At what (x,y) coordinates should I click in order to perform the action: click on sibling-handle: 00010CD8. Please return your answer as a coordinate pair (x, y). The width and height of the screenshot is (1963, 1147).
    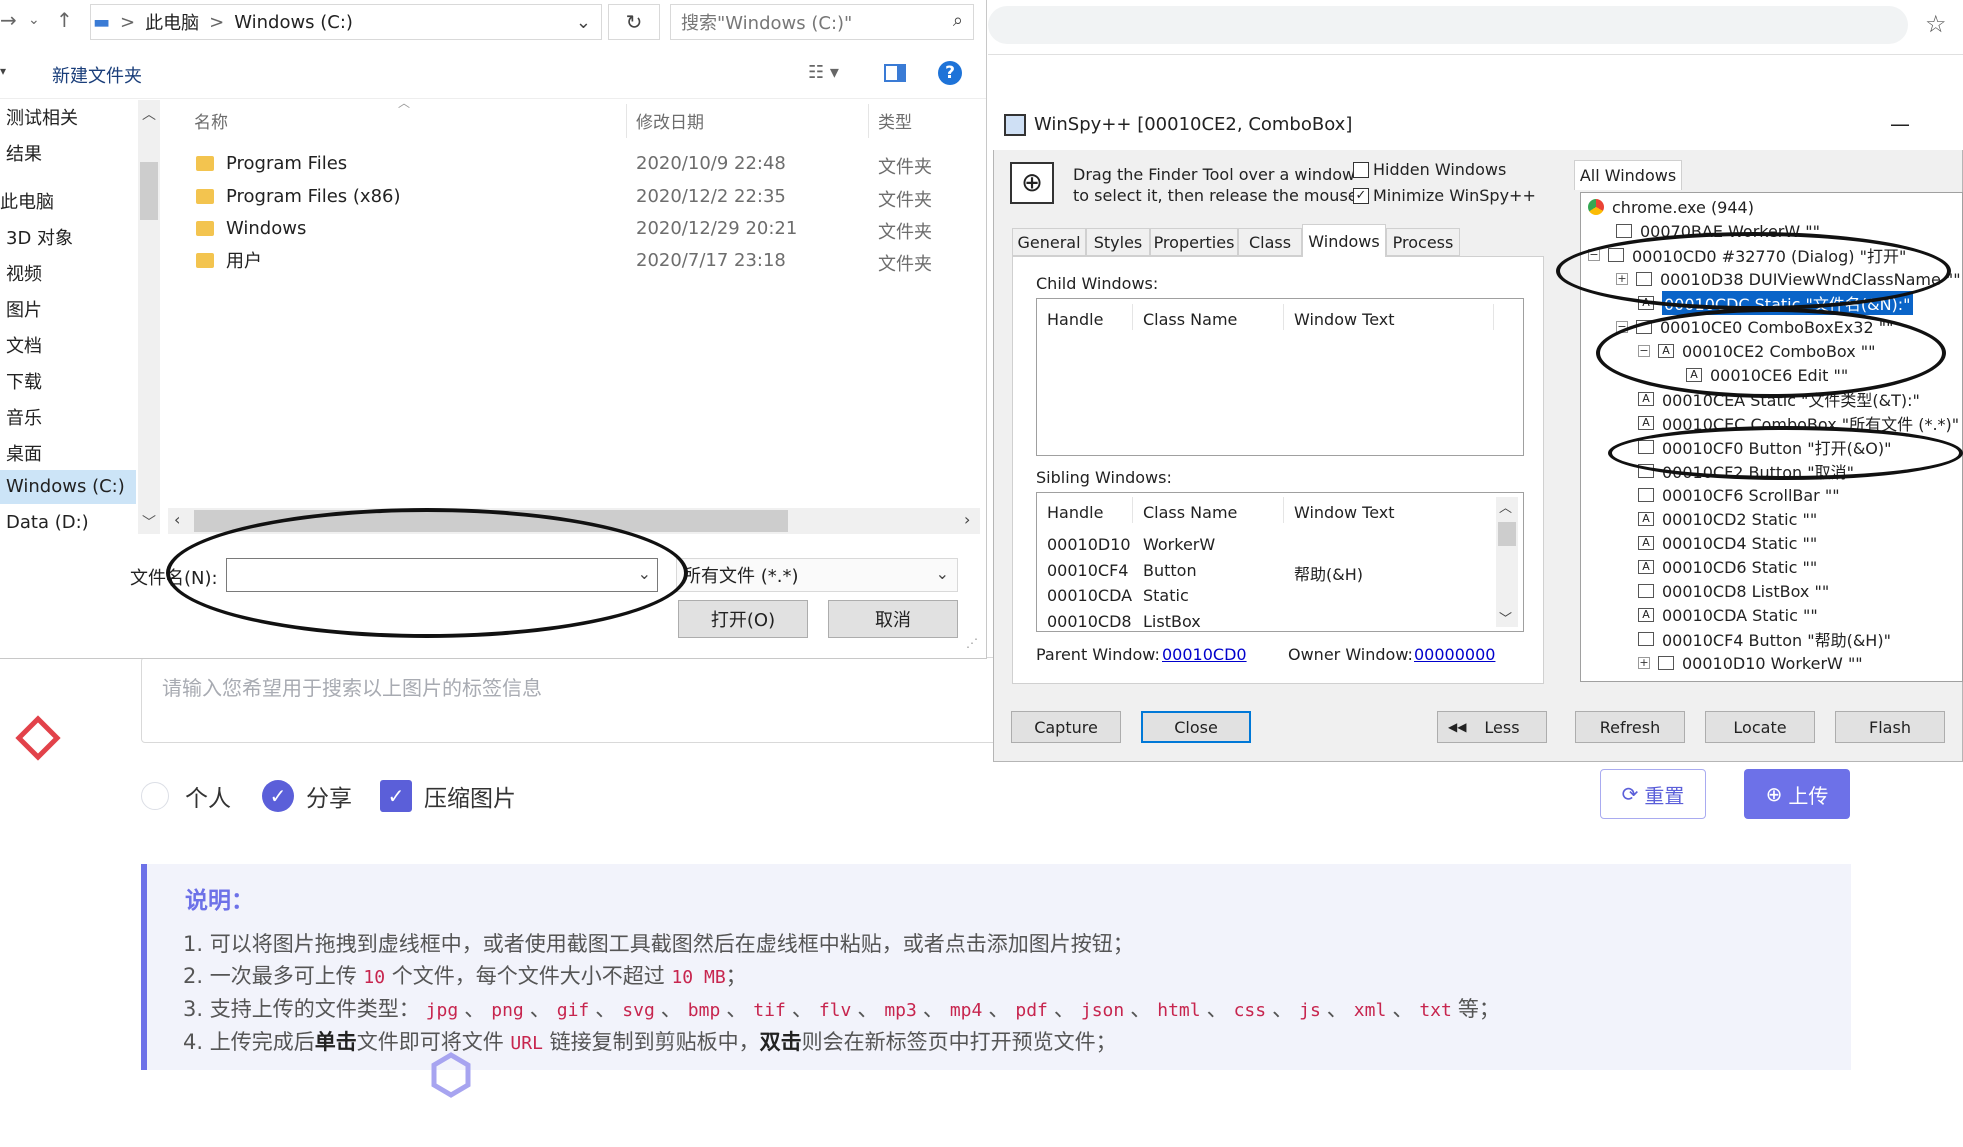
    Looking at the image, I should click on (1089, 621).